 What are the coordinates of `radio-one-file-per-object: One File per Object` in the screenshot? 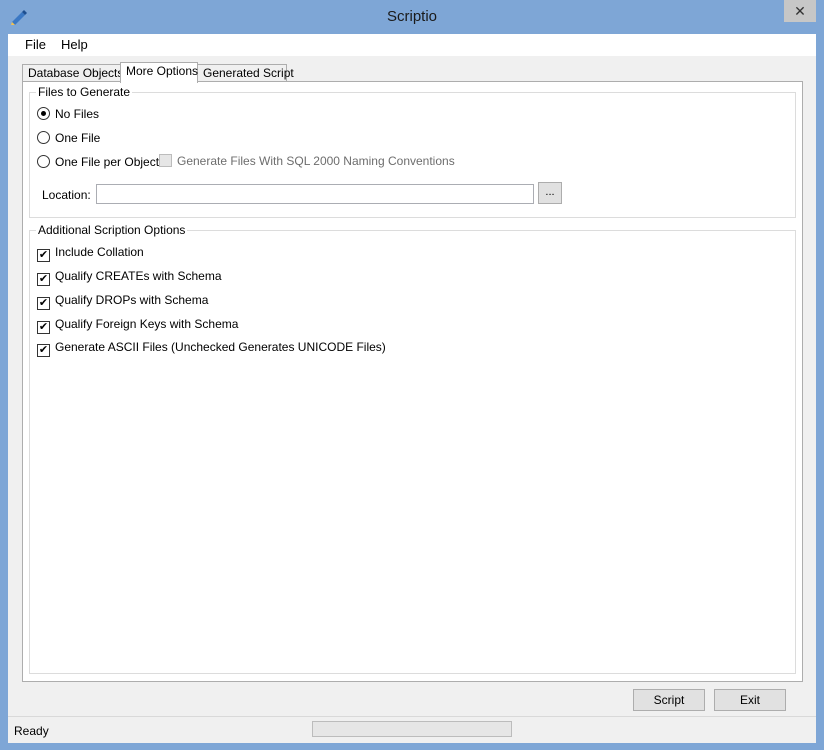 It's located at (98, 162).